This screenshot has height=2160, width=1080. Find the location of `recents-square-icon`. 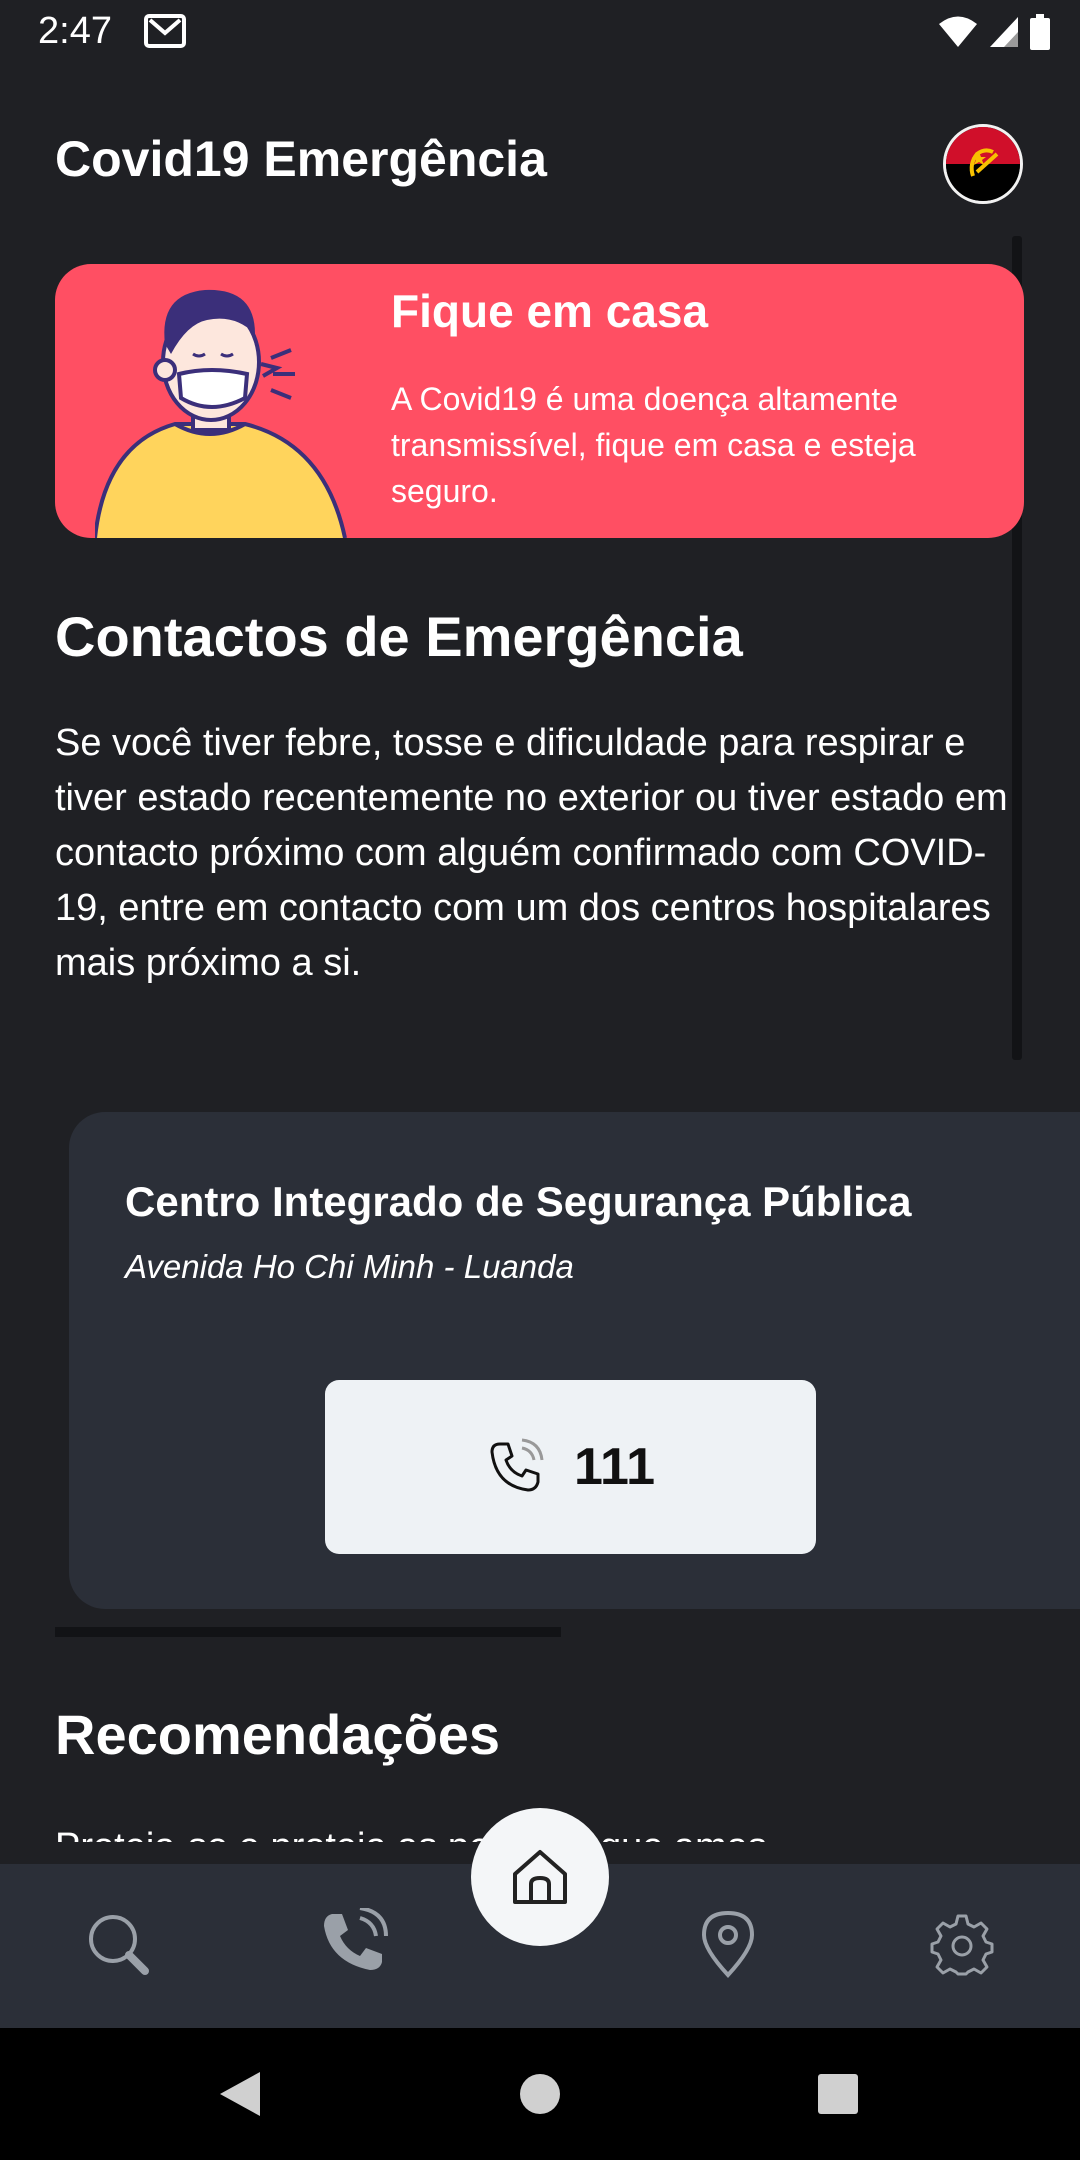

recents-square-icon is located at coordinates (838, 2094).